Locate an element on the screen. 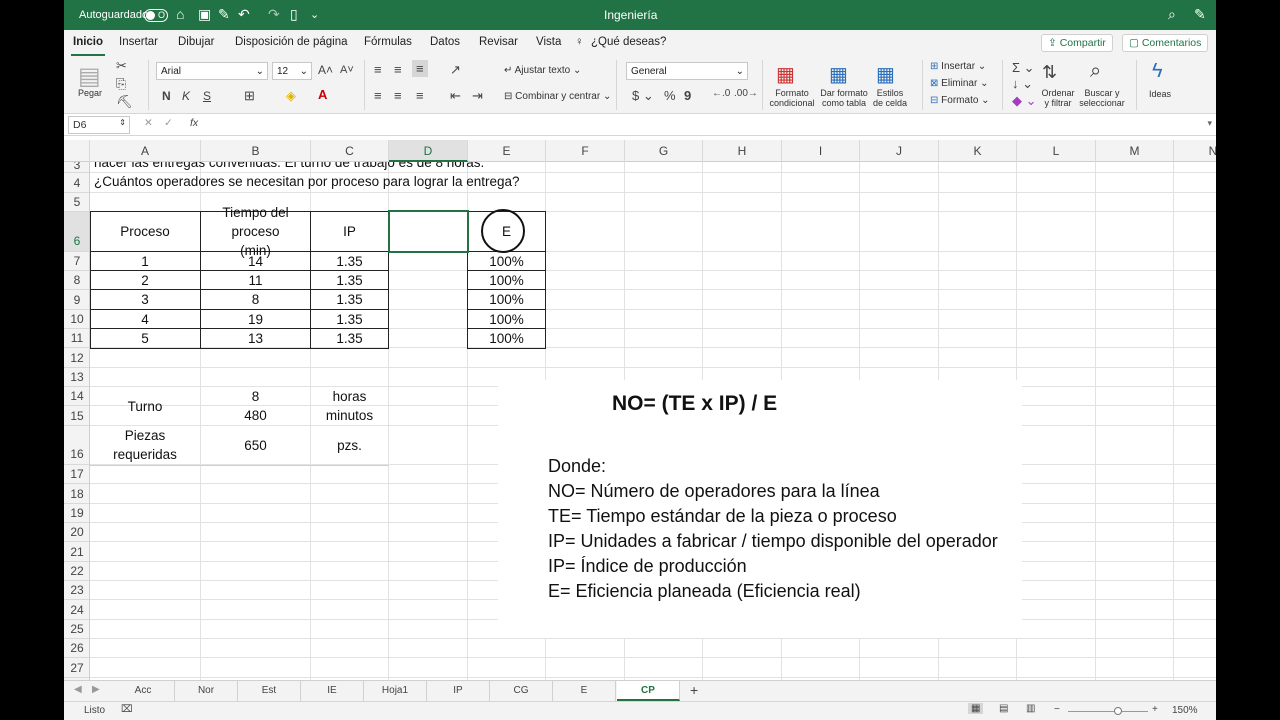 The height and width of the screenshot is (720, 1280). turno-hours-unit: horas is located at coordinates (349, 396).